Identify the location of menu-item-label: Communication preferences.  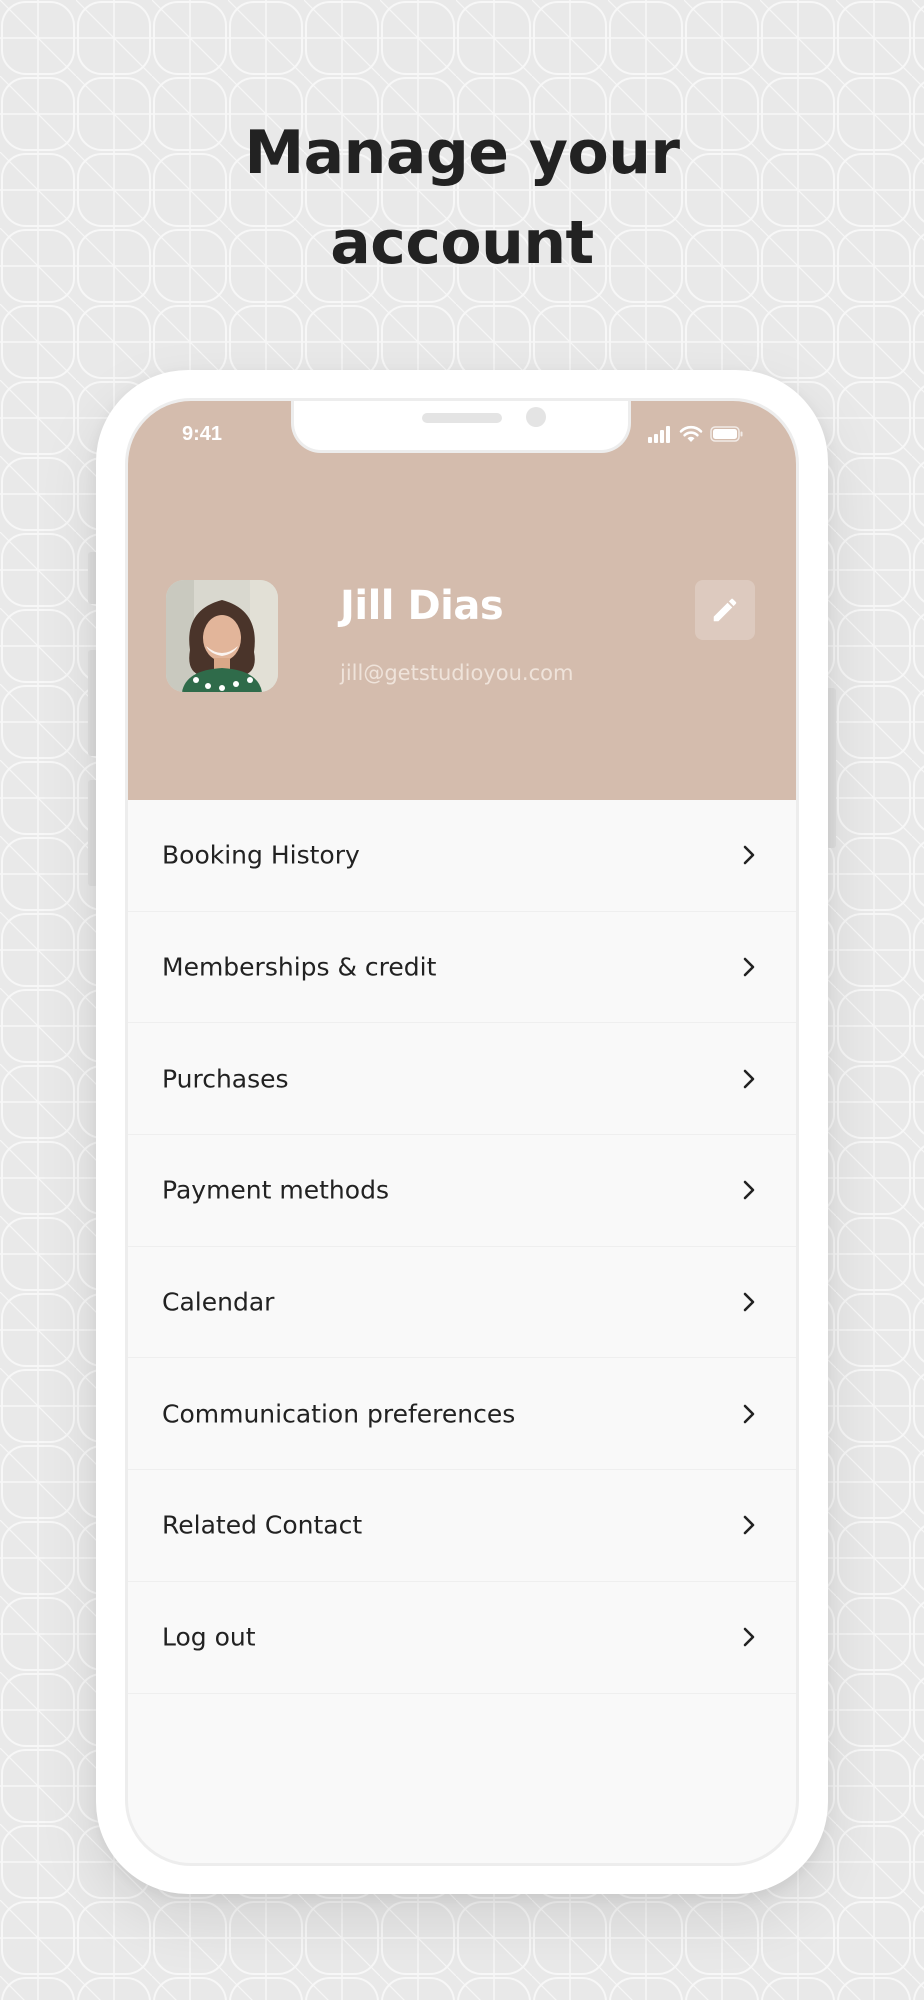
(339, 1414).